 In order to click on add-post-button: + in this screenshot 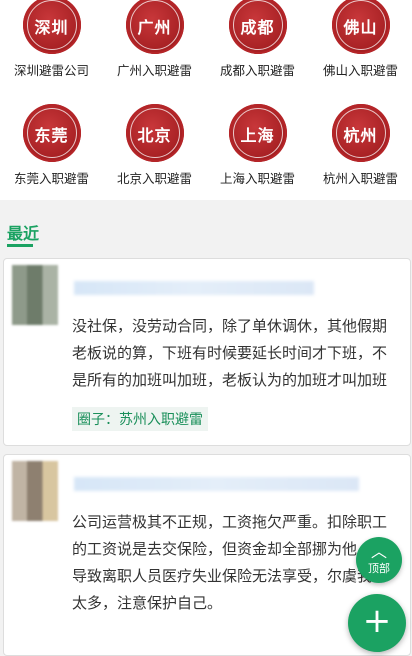, I will do `click(377, 623)`.